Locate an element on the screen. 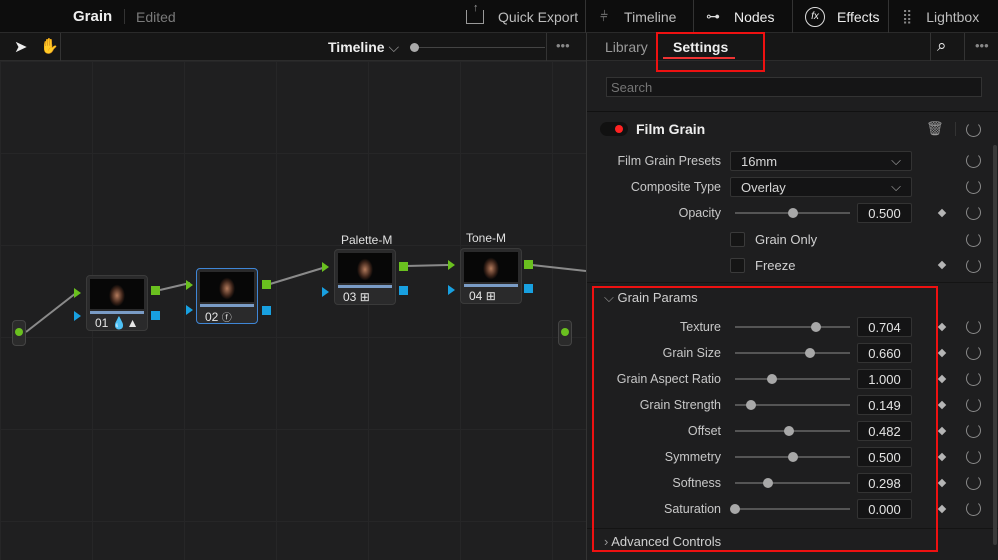 This screenshot has width=998, height=560. node-editor-toolbar: ➤ ✋ Timeline ⌵ ••• is located at coordinates (293, 47).